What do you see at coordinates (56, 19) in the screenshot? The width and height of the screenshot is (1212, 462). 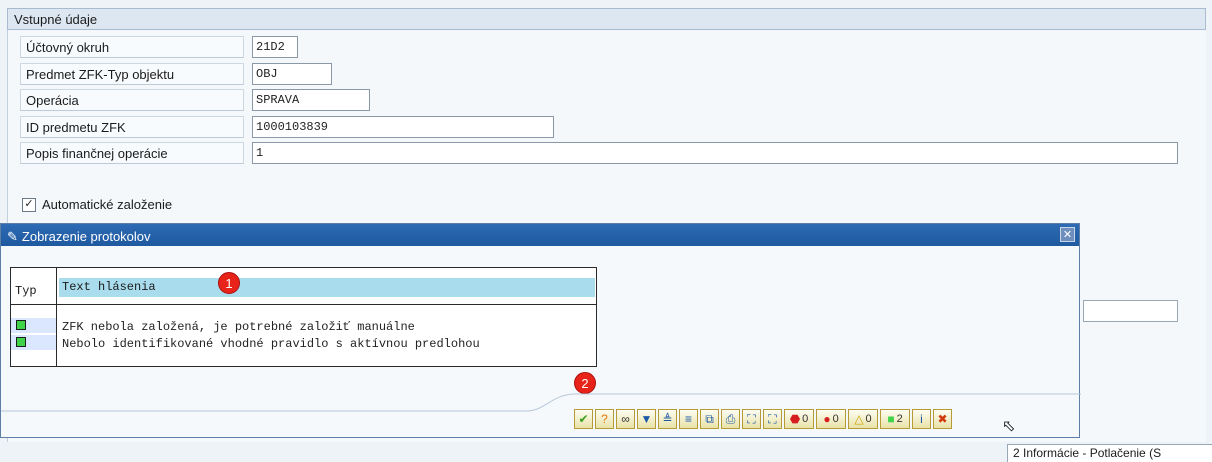 I see `section-title: Vstupné údaje` at bounding box center [56, 19].